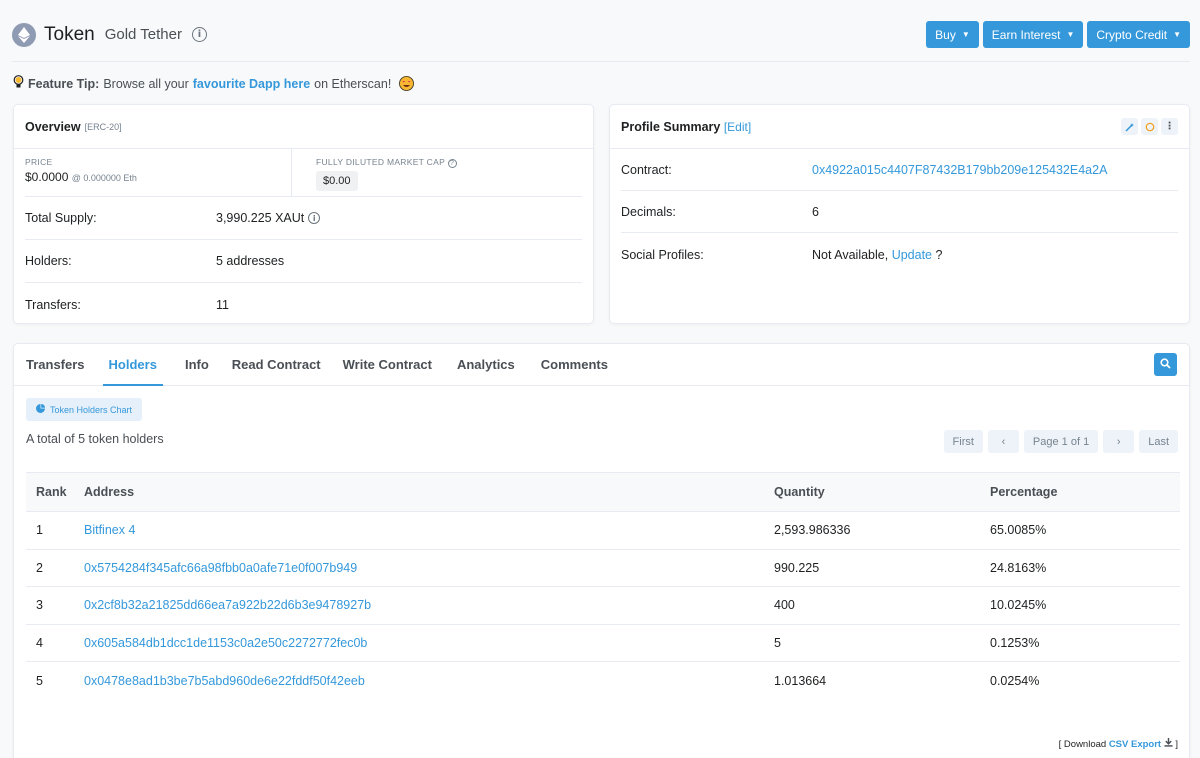 This screenshot has width=1200, height=758. Describe the element at coordinates (64, 83) in the screenshot. I see `feature-tip-label: Feature Tip:` at that location.